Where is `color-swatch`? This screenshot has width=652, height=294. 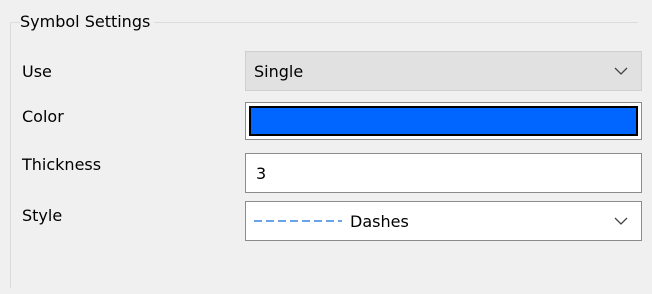 color-swatch is located at coordinates (443, 121).